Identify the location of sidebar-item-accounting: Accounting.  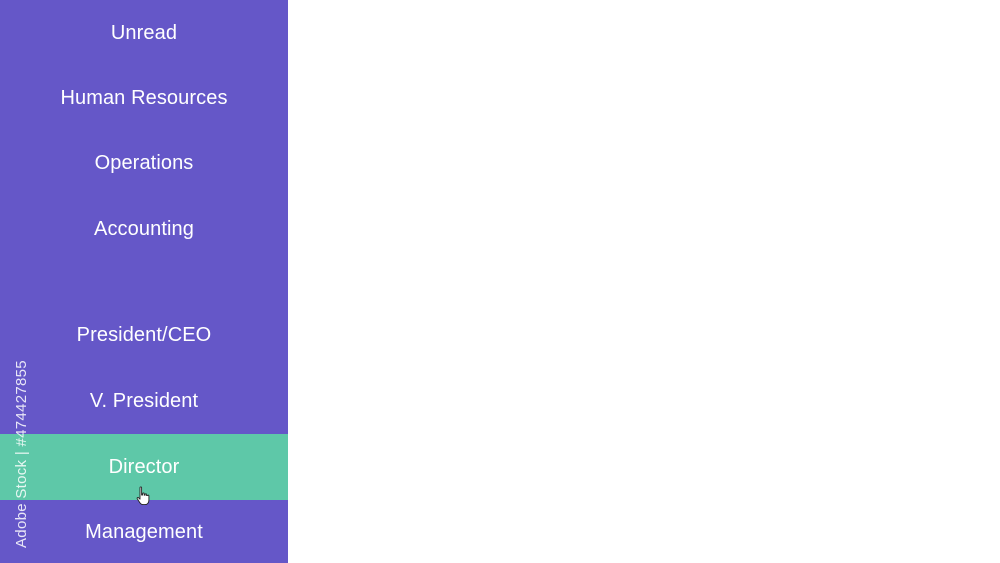
(144, 229).